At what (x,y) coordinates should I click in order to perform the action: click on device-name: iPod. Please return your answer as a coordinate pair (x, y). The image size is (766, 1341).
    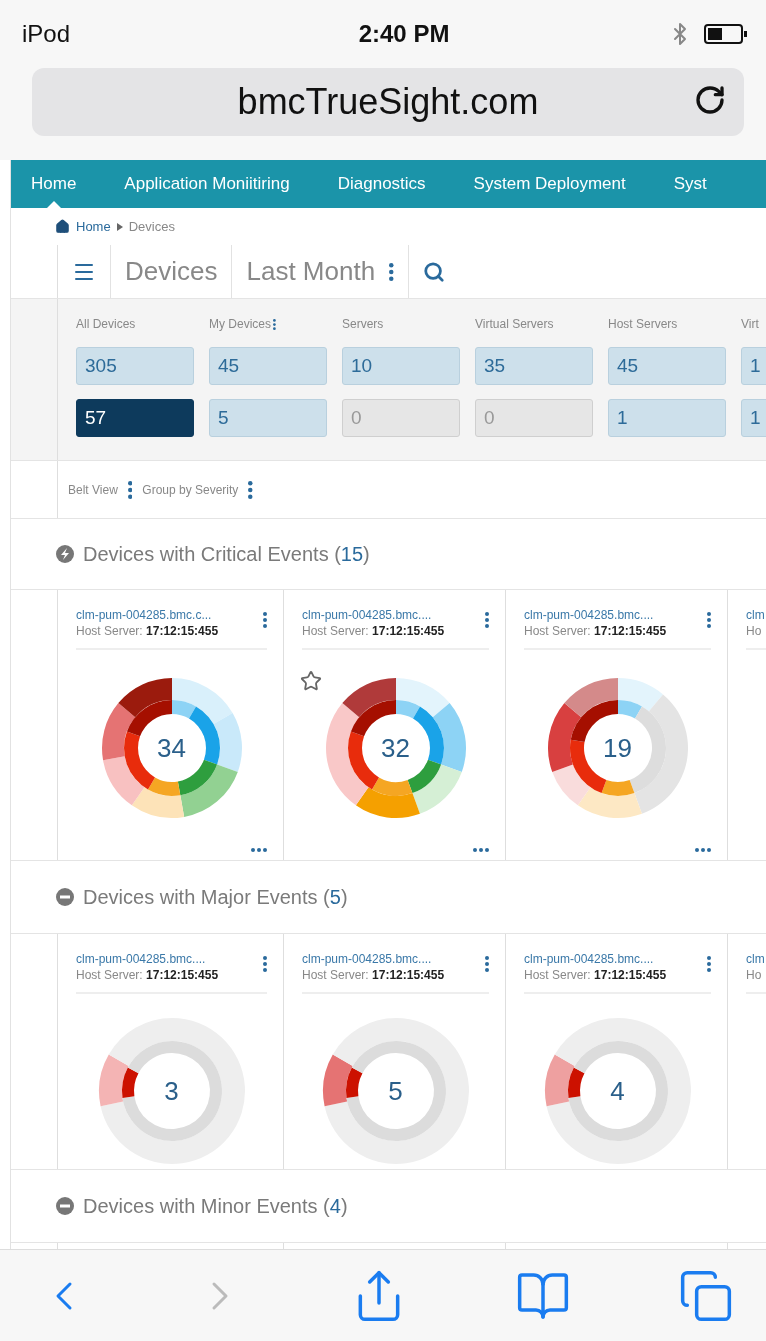
    Looking at the image, I should click on (46, 34).